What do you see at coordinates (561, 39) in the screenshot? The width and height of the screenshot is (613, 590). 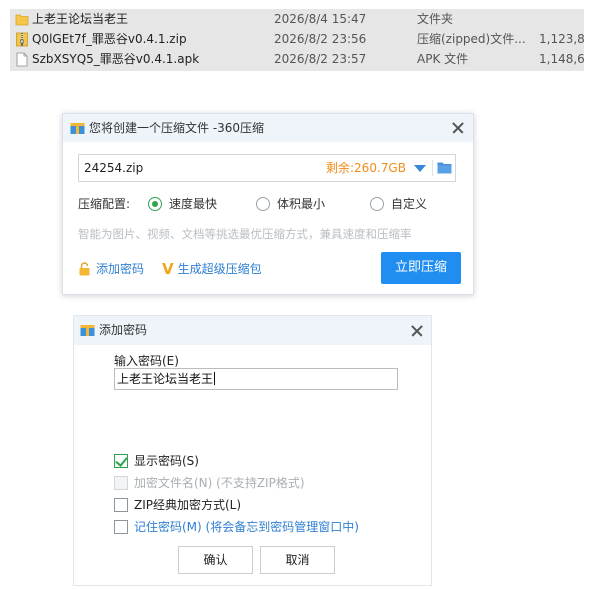 I see `file-size: 1,123,8` at bounding box center [561, 39].